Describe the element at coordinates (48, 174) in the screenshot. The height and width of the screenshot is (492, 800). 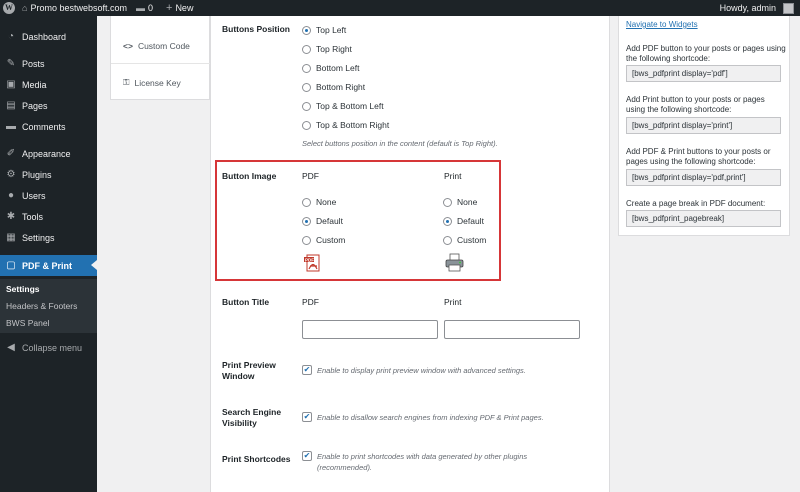
I see `sidebar-item-plugins: ⚙ Plugins` at that location.